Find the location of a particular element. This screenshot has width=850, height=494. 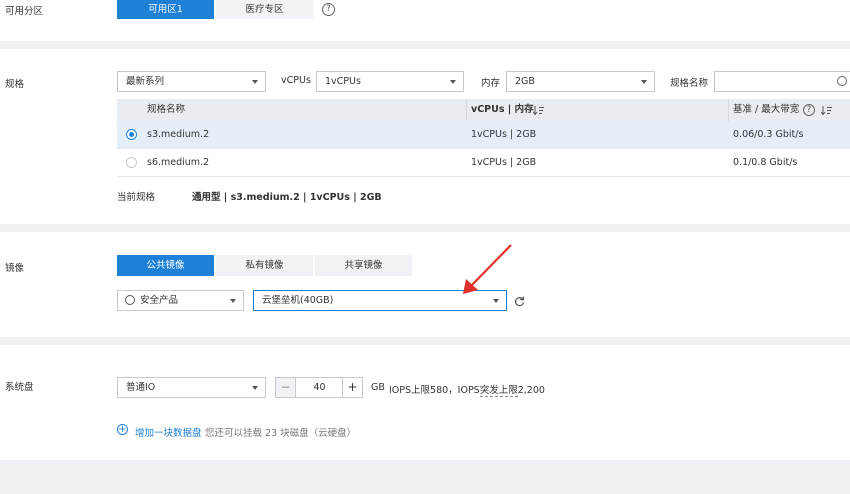

spec-name-label: 规格名称 is located at coordinates (689, 83).